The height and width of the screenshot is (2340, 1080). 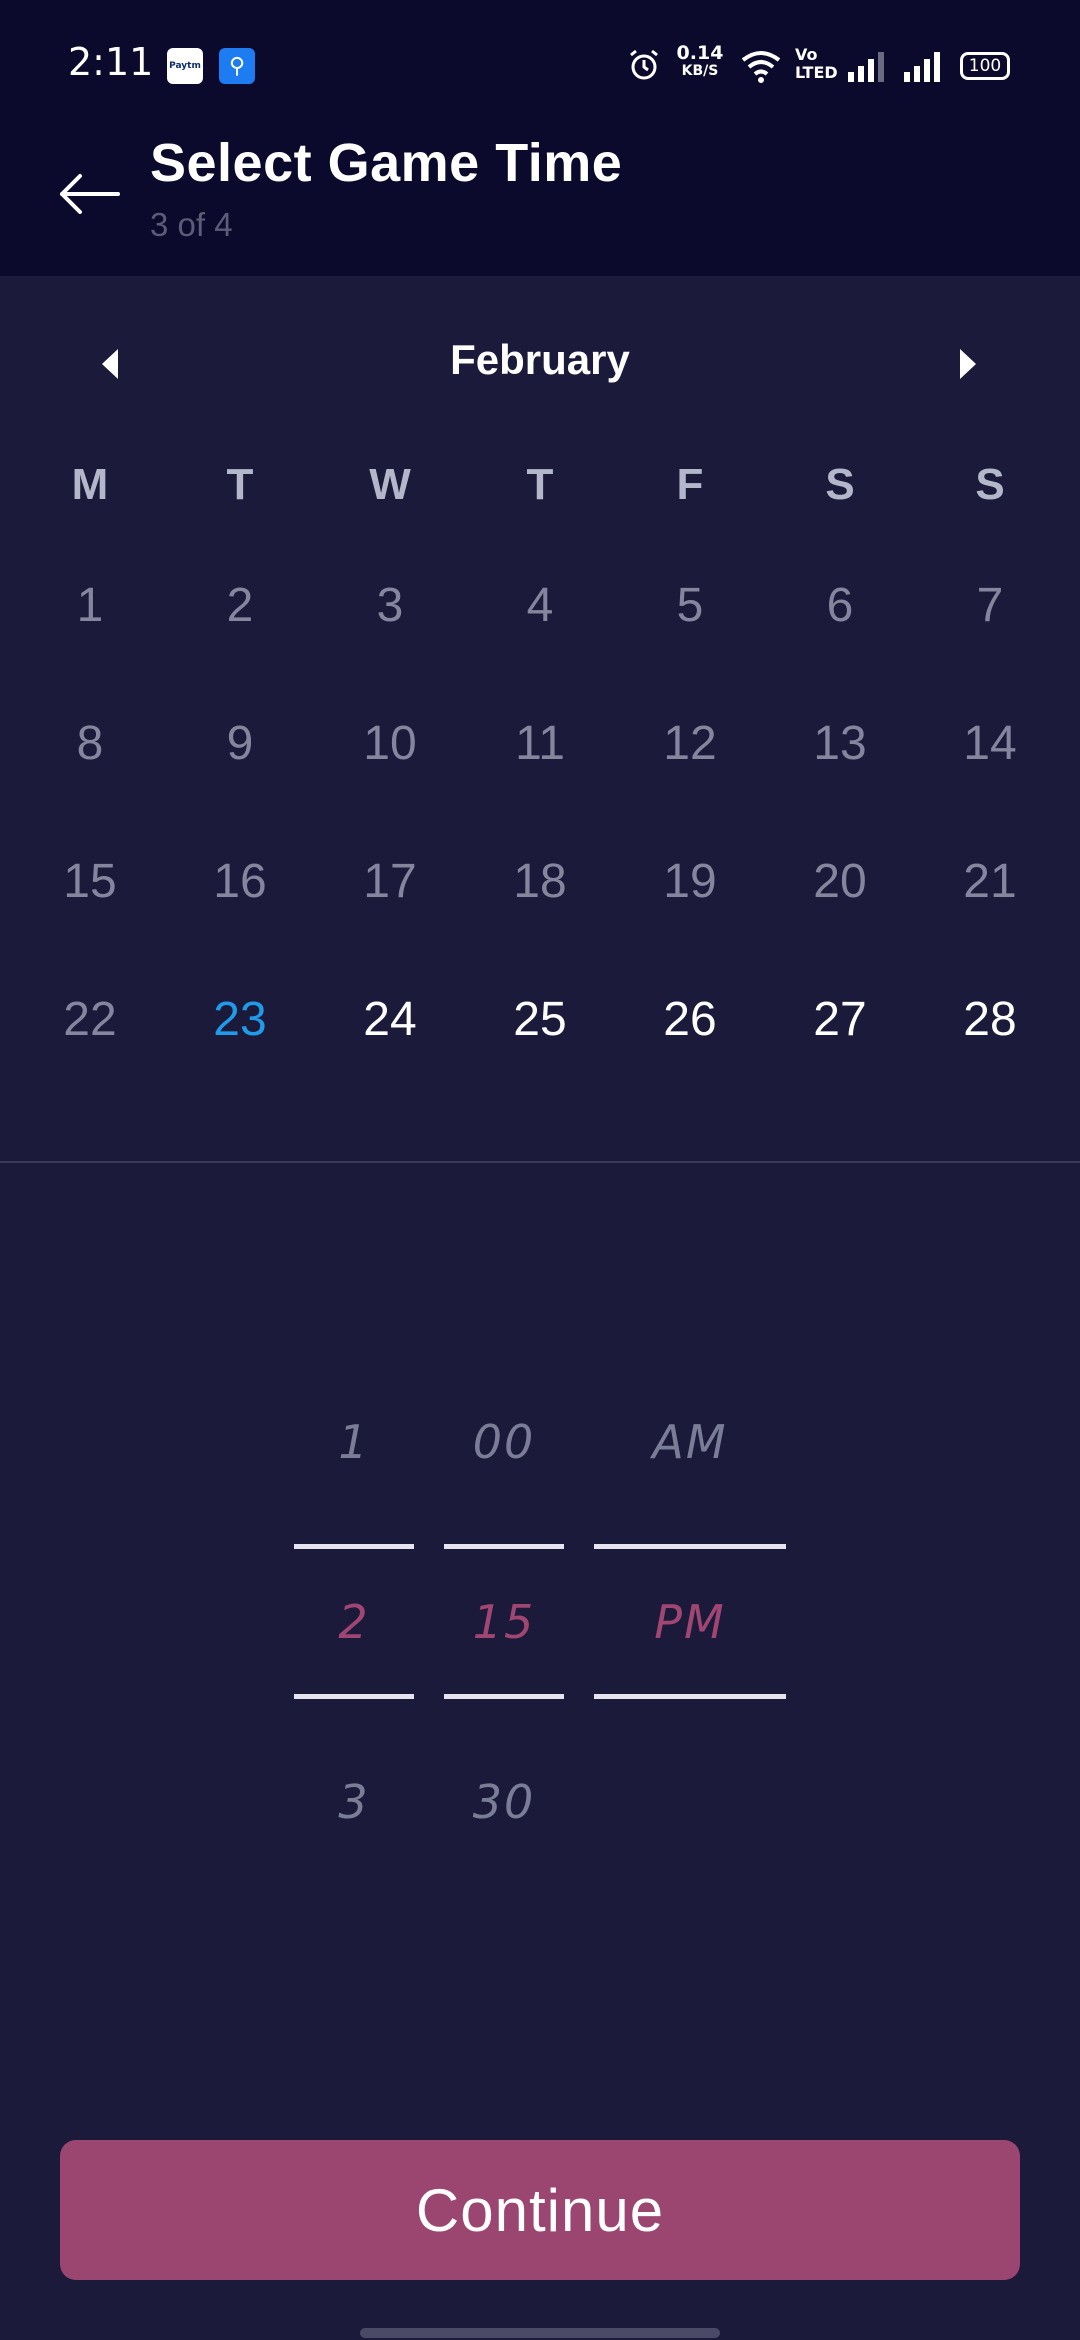 I want to click on period-option: AM, so click(x=690, y=1442).